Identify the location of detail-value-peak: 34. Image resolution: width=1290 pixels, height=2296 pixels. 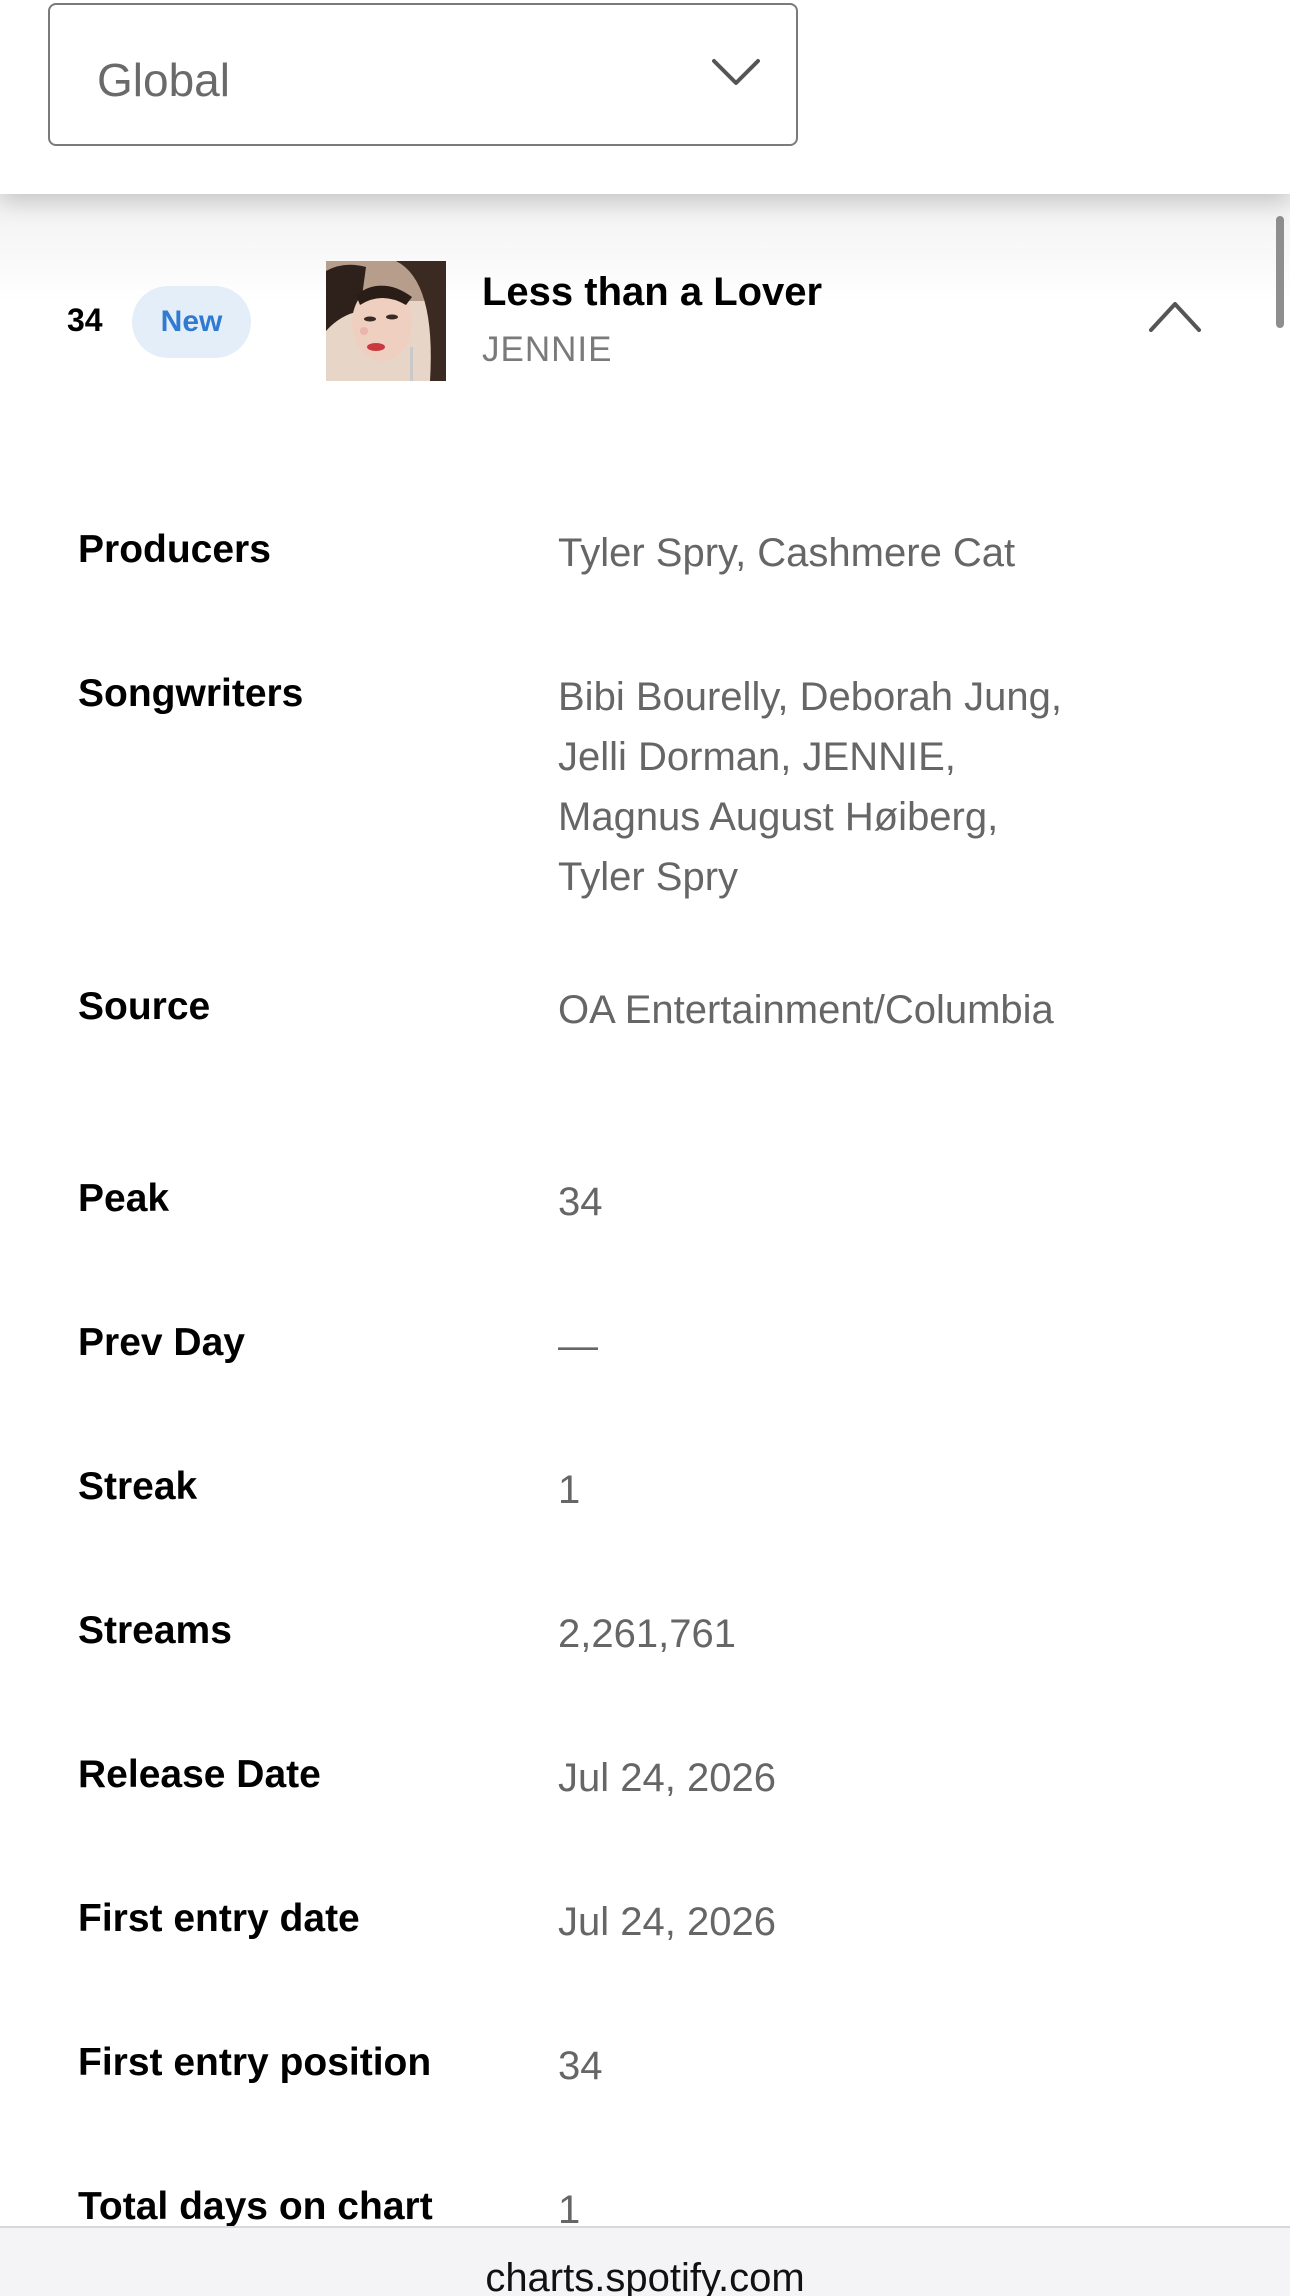
(580, 1202).